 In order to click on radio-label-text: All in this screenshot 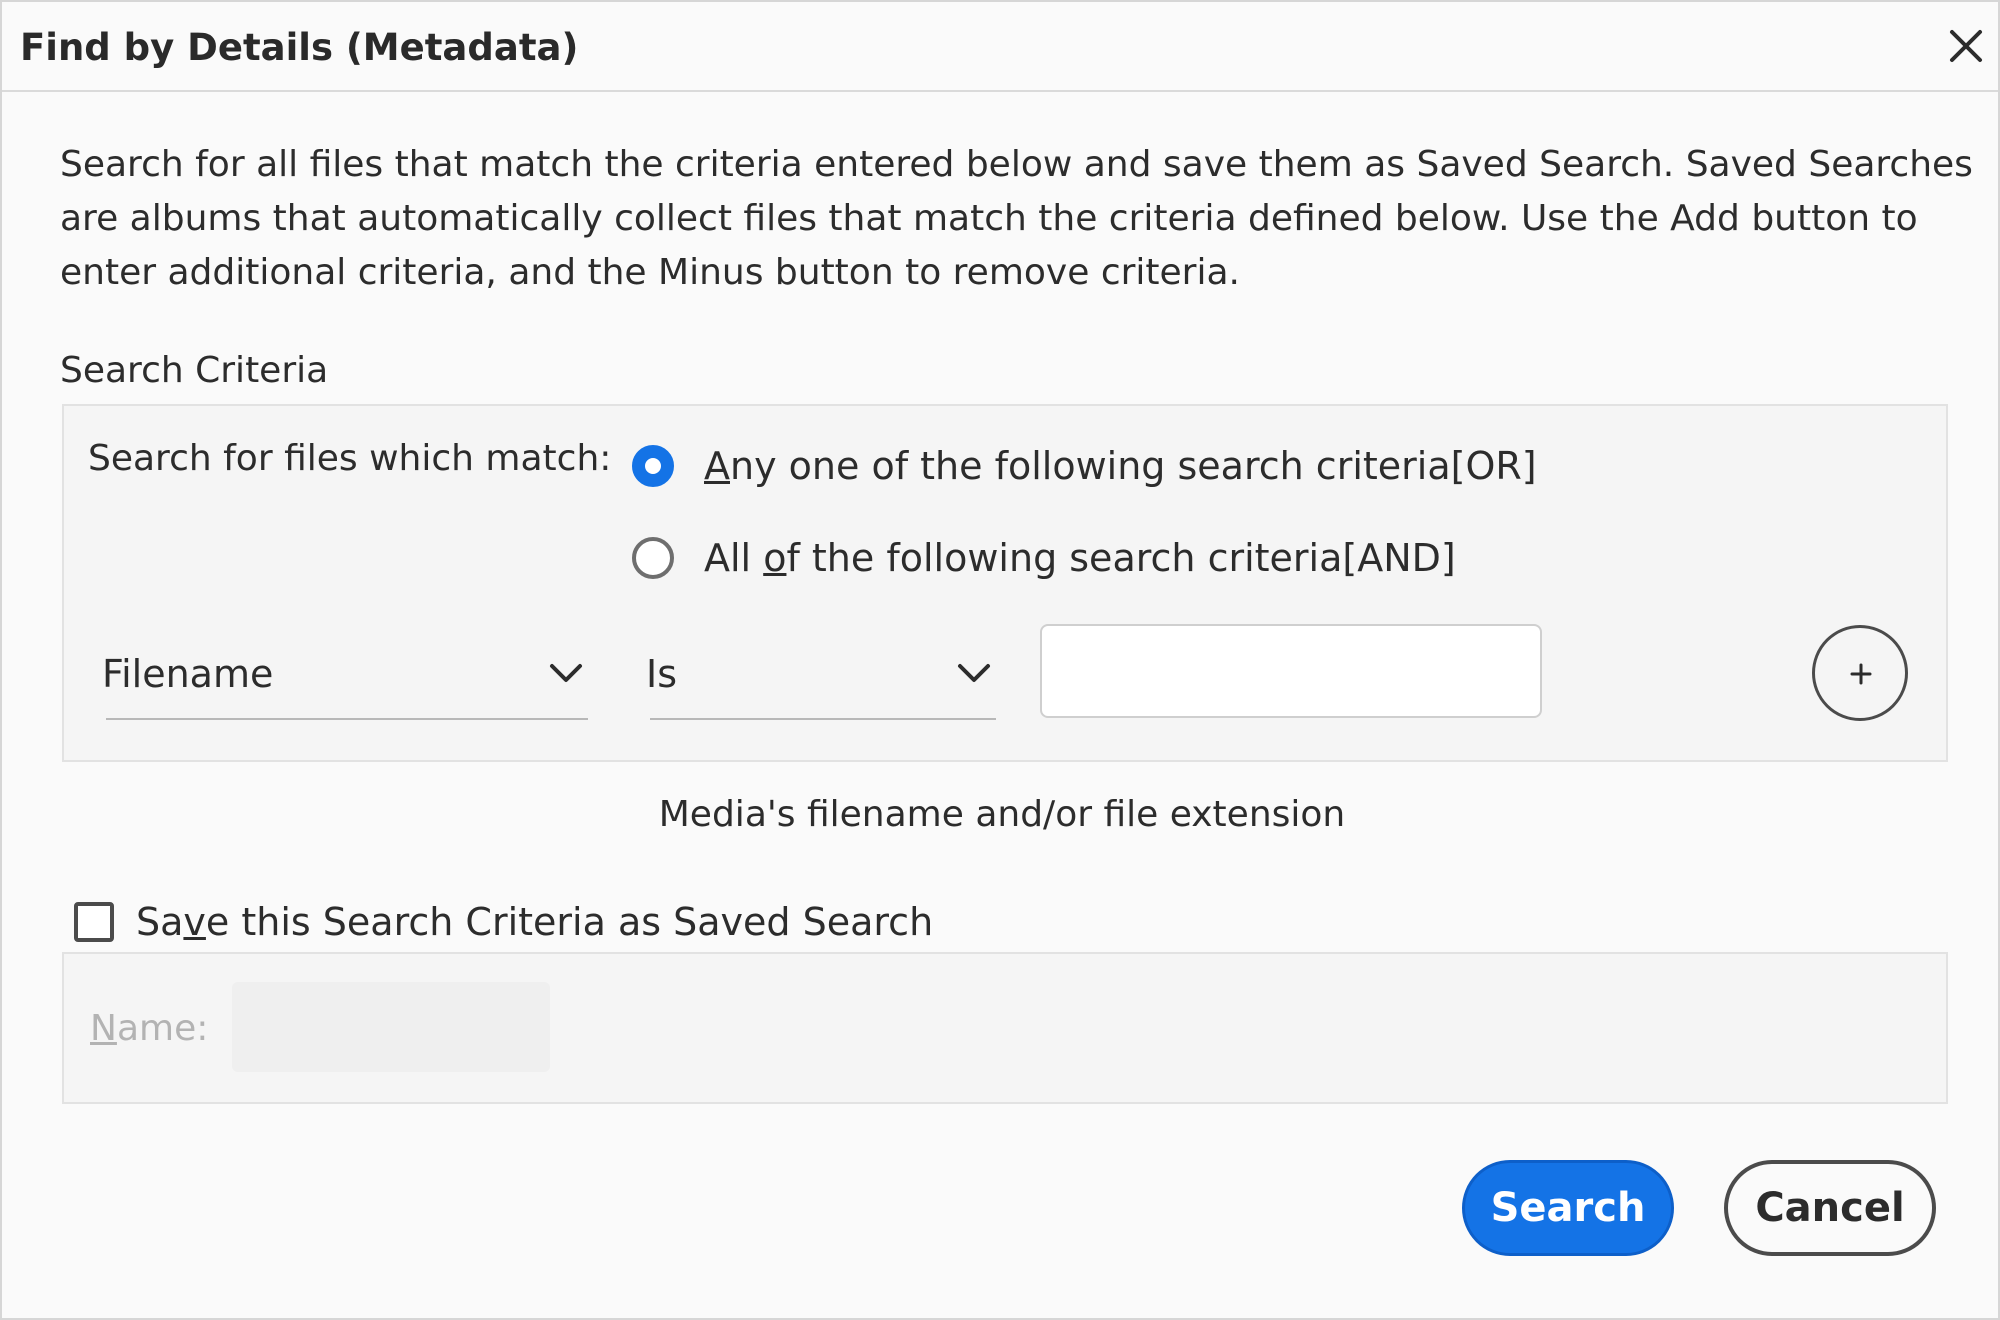, I will do `click(734, 558)`.